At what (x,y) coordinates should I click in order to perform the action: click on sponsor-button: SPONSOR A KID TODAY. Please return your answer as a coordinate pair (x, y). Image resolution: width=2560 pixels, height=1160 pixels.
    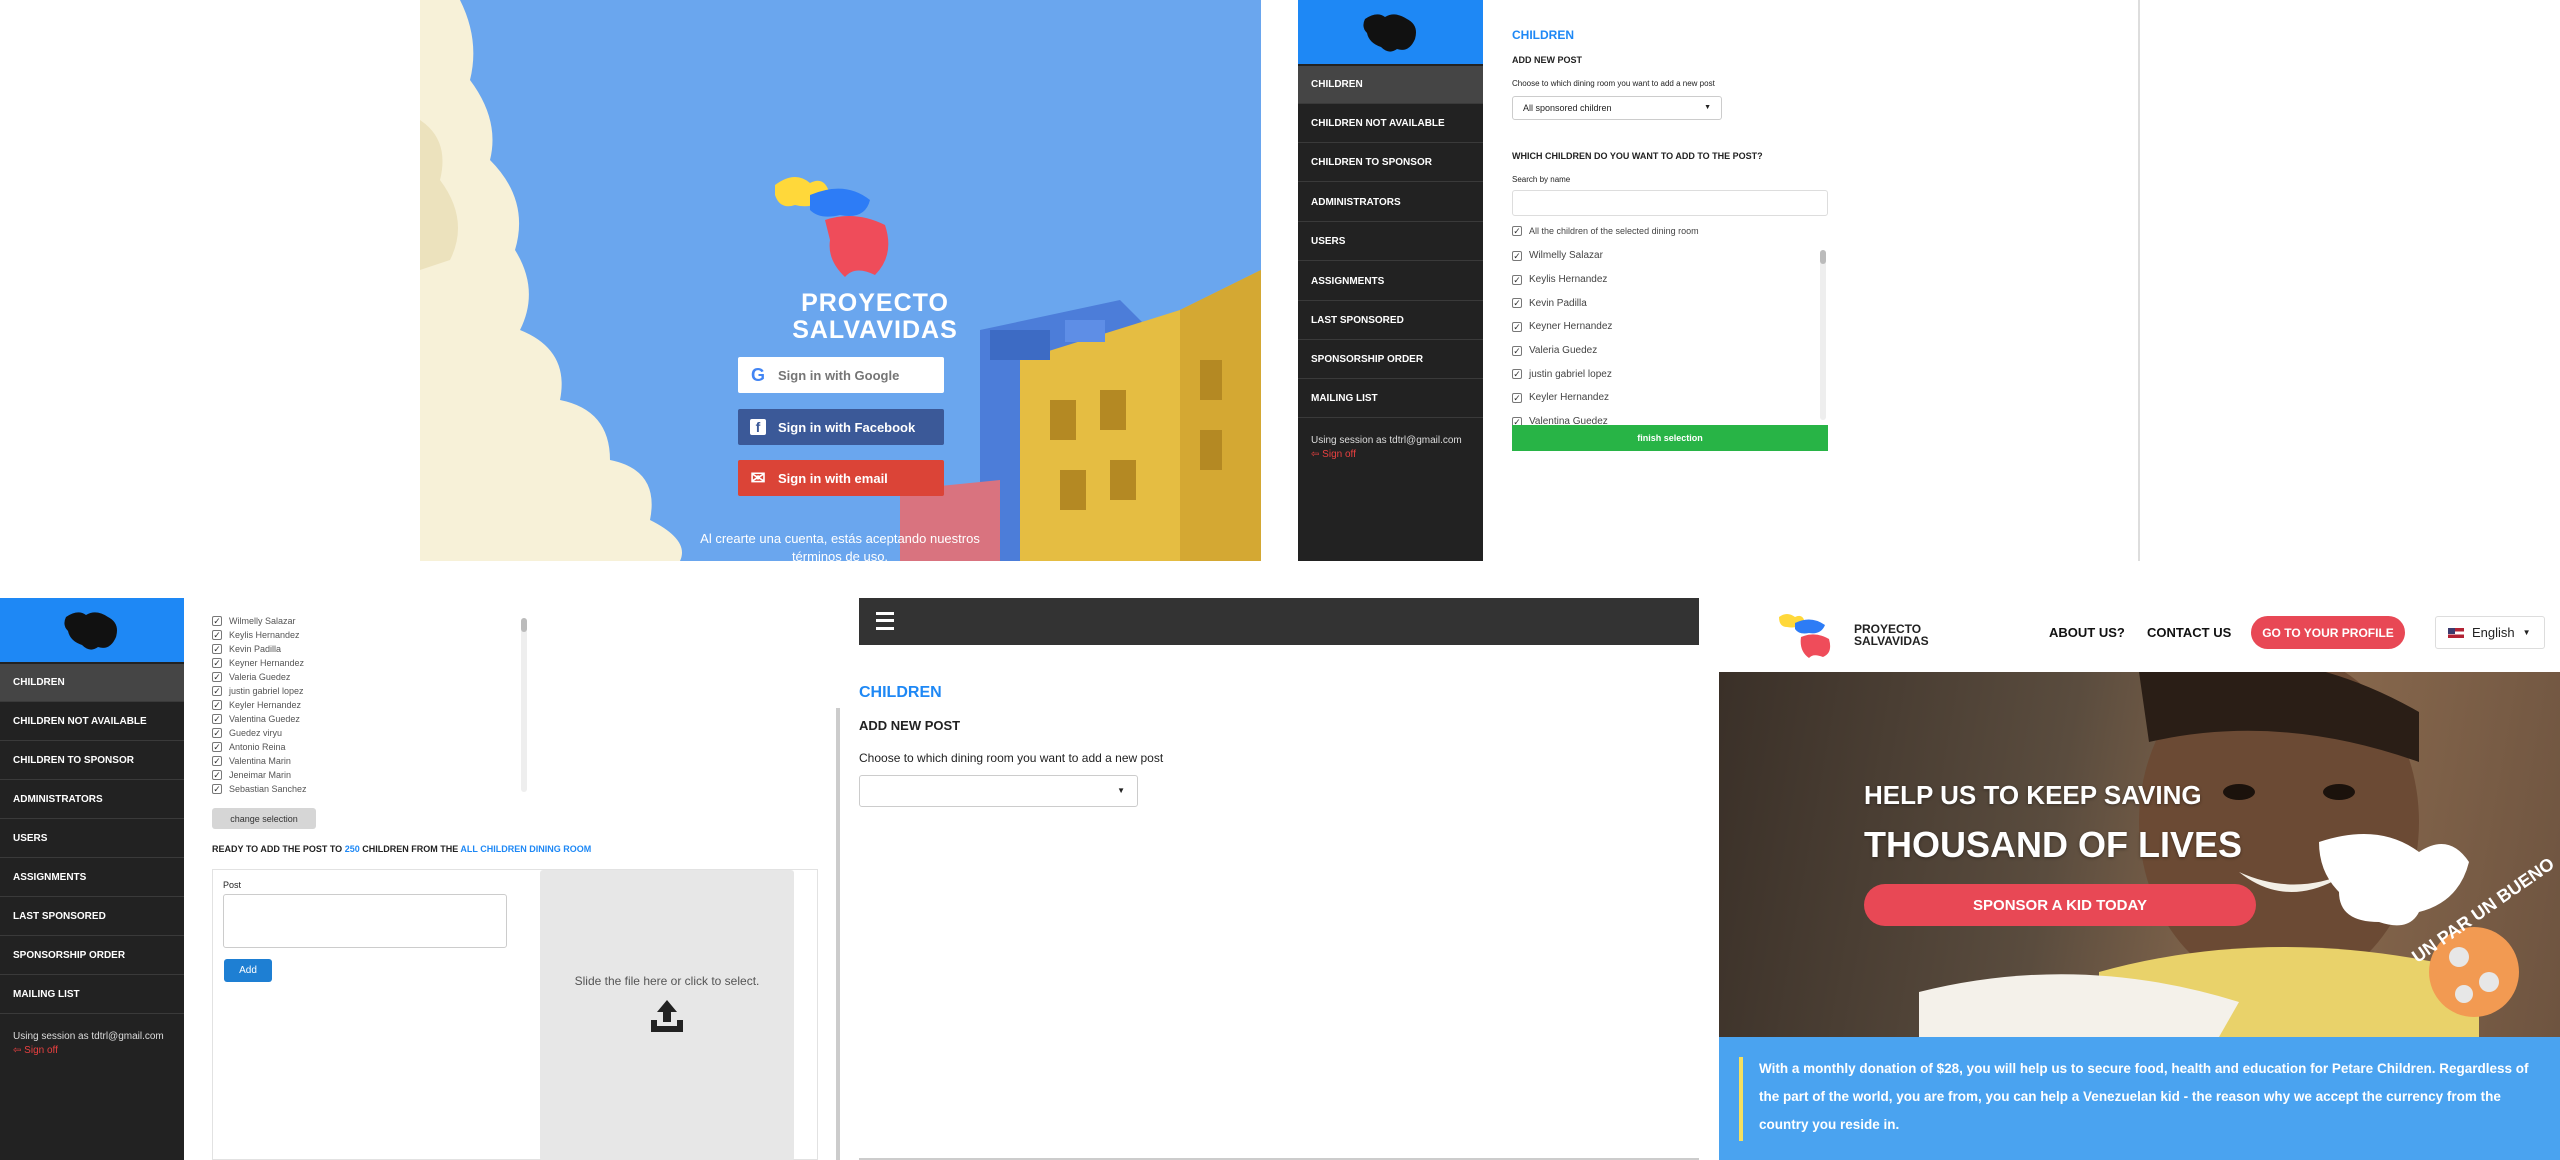
    Looking at the image, I should click on (2060, 905).